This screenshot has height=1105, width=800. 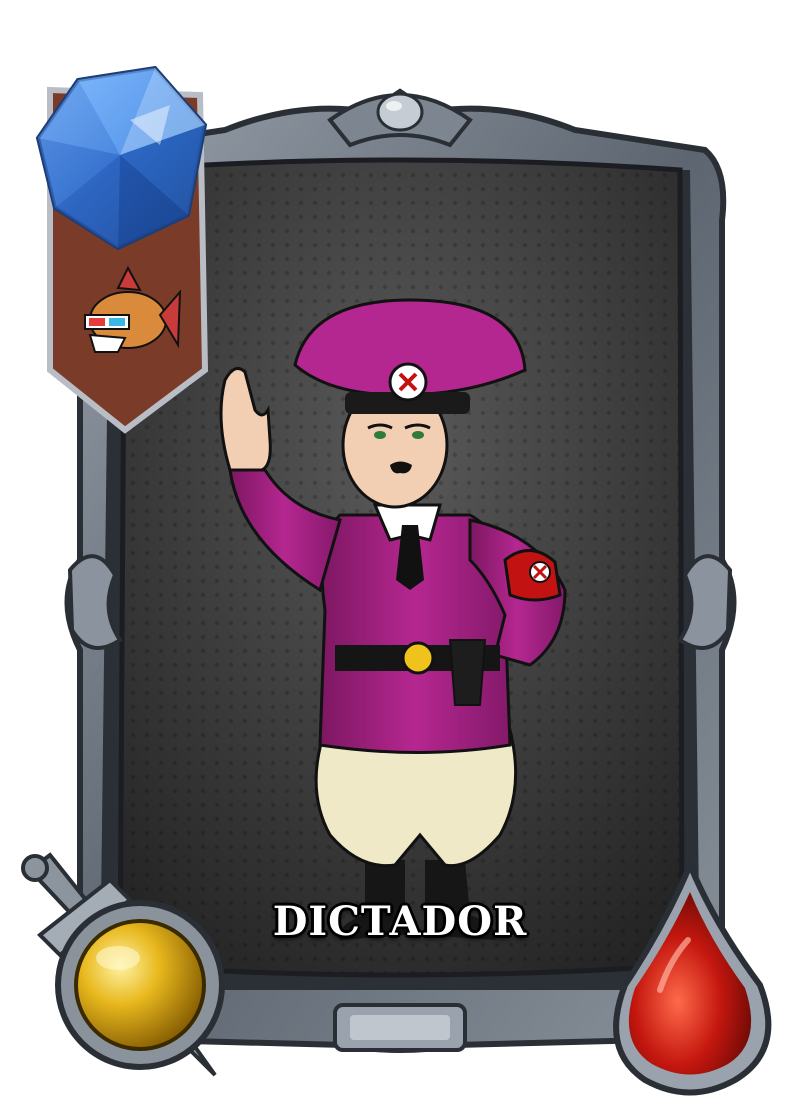 I want to click on bottom-plaque, so click(x=400, y=1027).